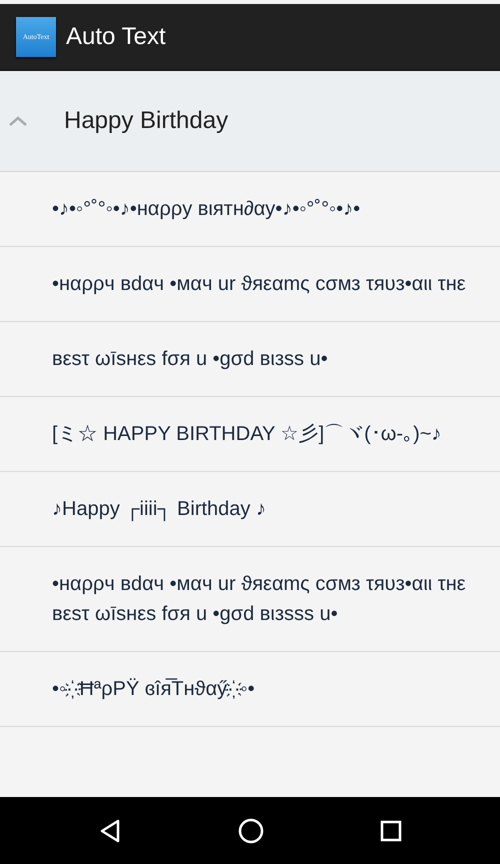  What do you see at coordinates (250, 121) in the screenshot?
I see `group-header: Happy Birthday` at bounding box center [250, 121].